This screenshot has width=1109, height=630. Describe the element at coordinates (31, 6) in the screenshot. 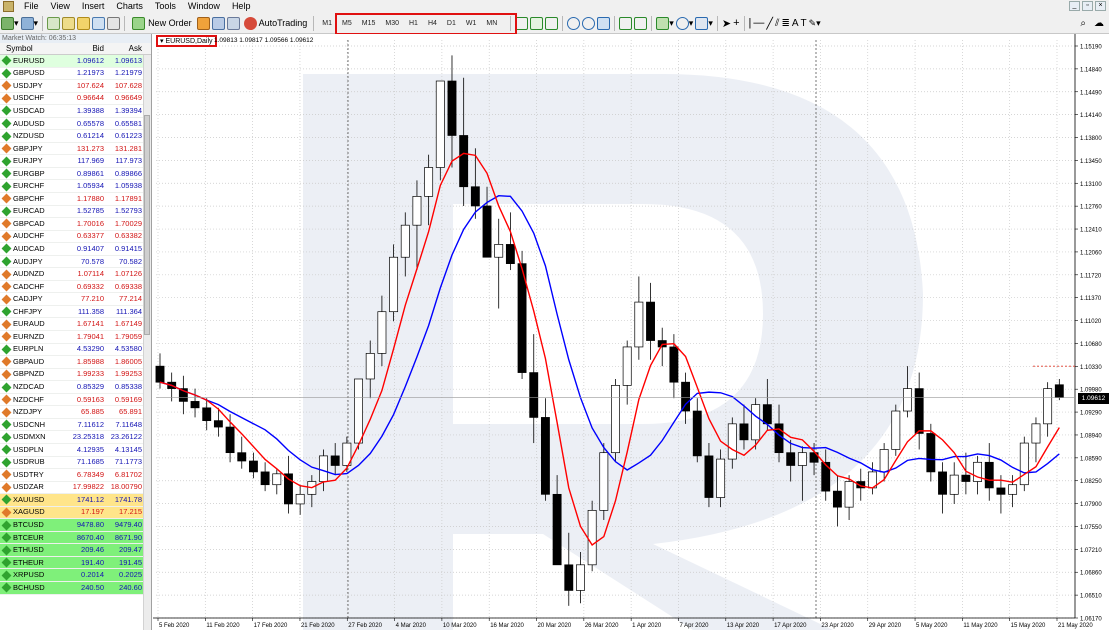

I see `menu-file: File` at that location.